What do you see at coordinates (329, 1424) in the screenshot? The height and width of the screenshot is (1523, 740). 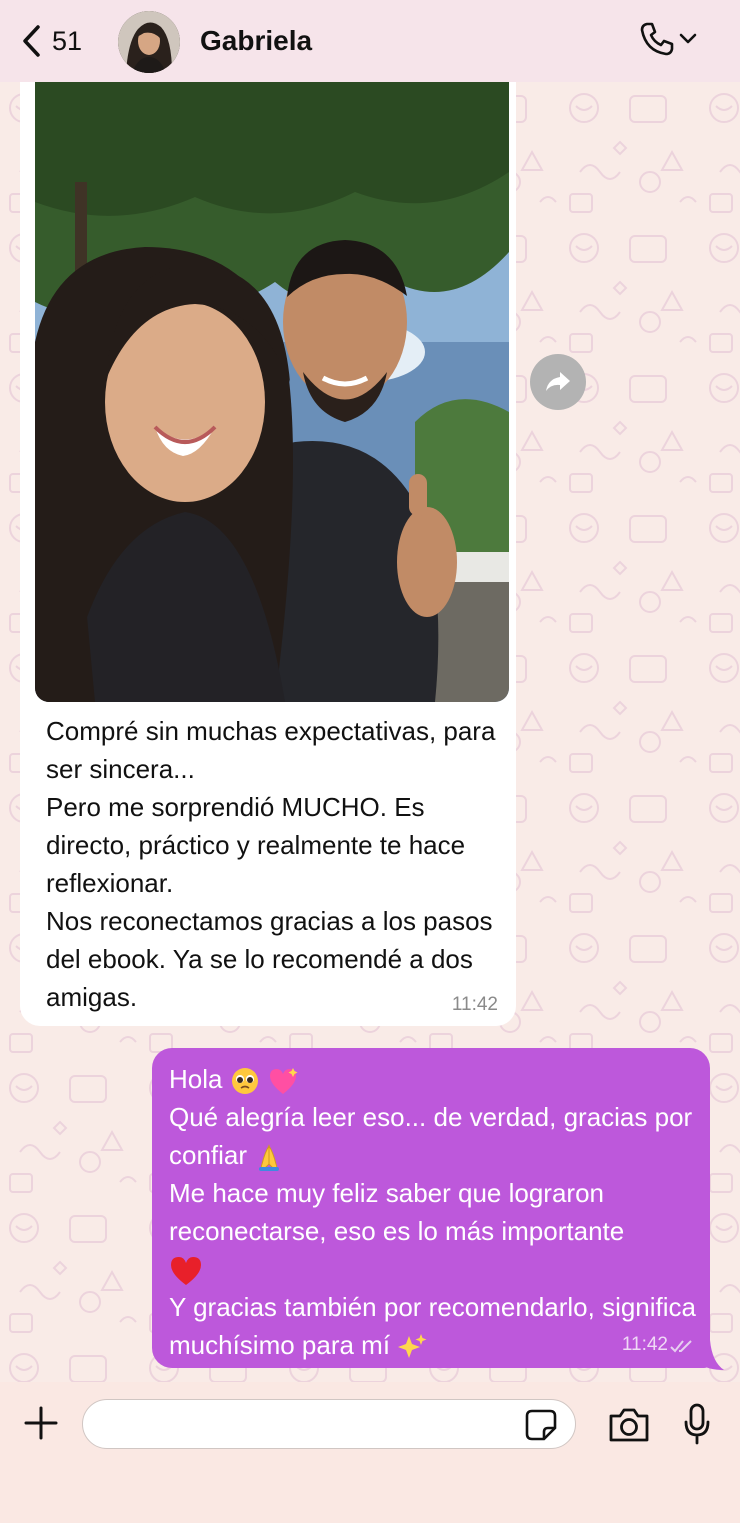 I see `message-input` at bounding box center [329, 1424].